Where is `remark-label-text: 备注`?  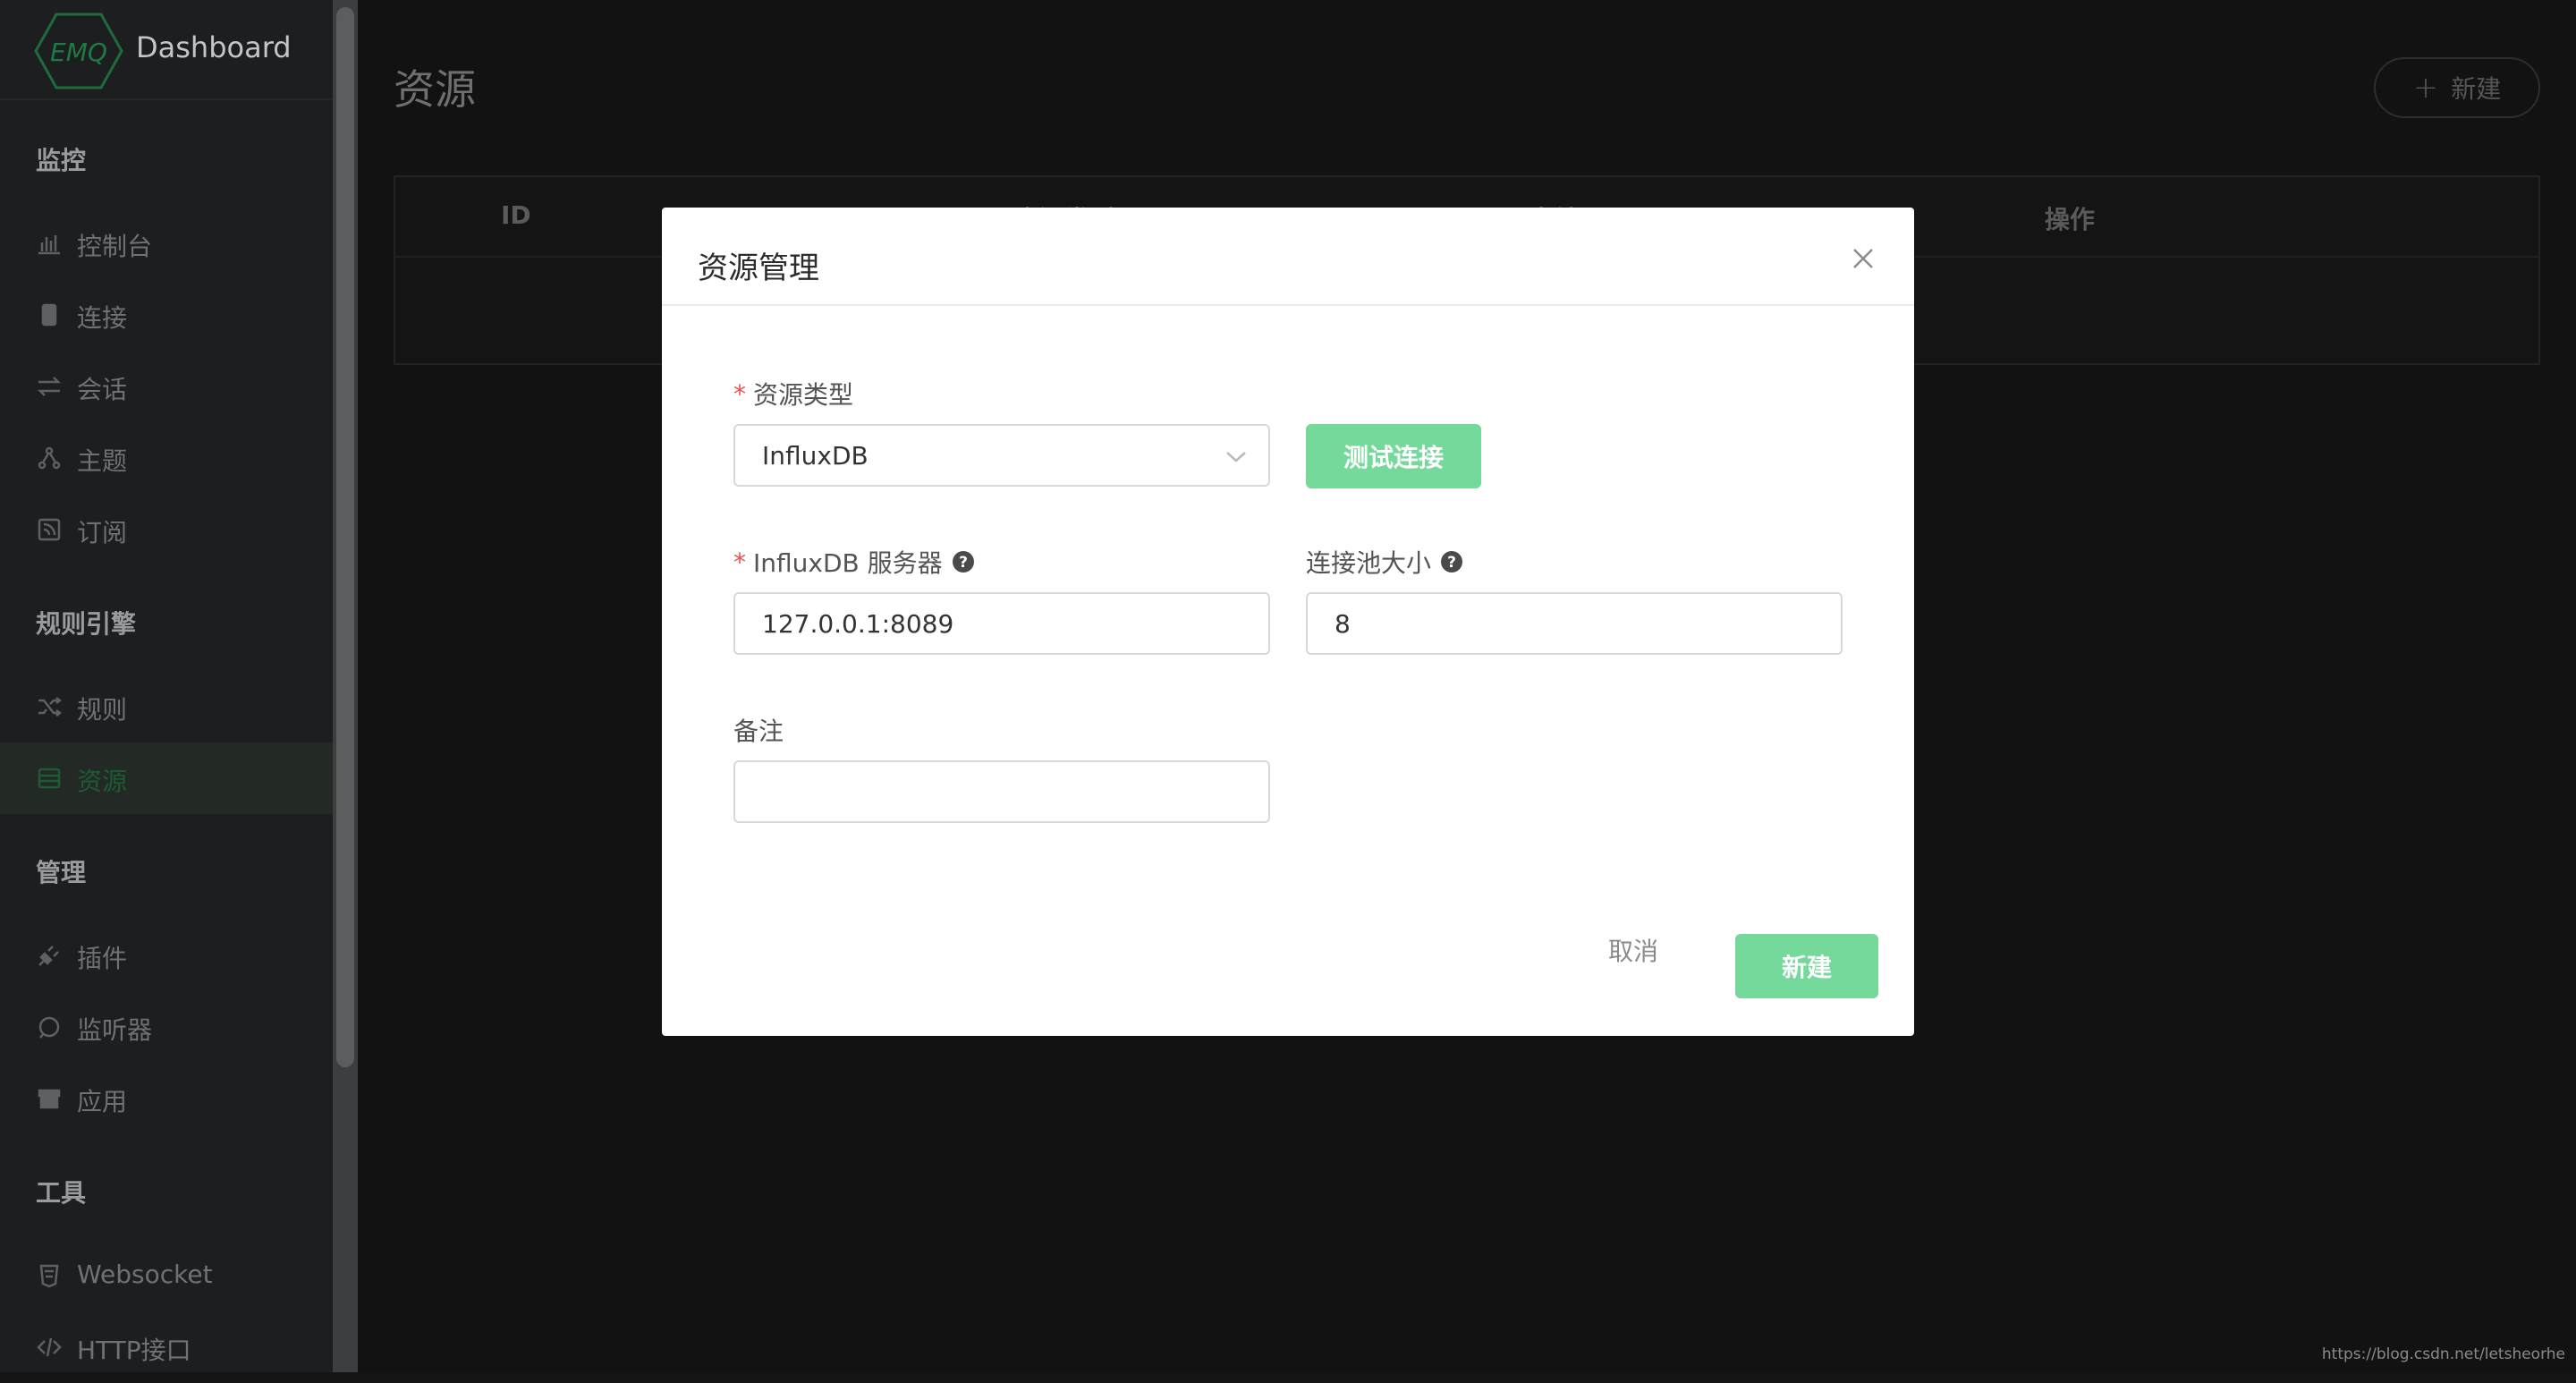 remark-label-text: 备注 is located at coordinates (758, 730).